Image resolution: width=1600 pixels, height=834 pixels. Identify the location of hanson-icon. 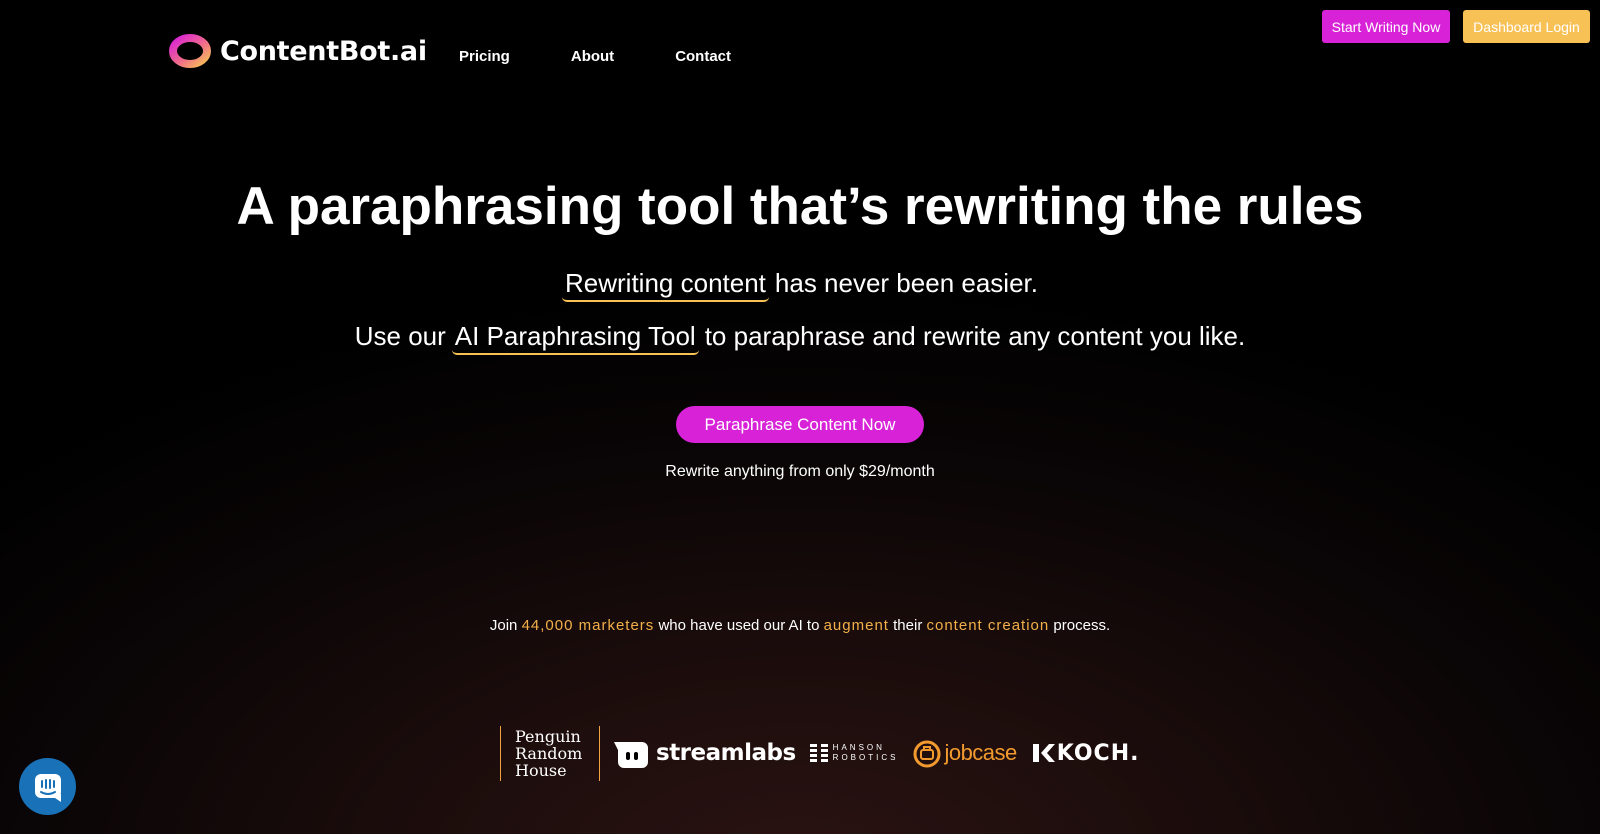
(818, 753).